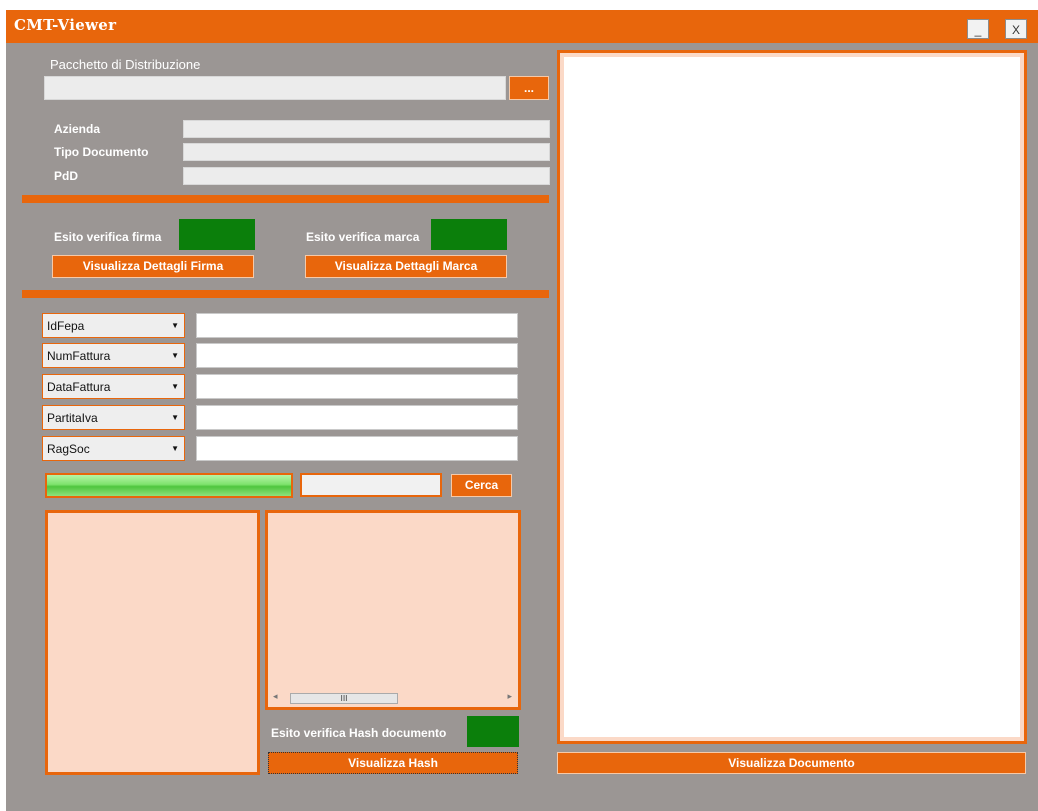 The image size is (1038, 811). Describe the element at coordinates (393, 763) in the screenshot. I see `hash-button: Visualizza Hash` at that location.